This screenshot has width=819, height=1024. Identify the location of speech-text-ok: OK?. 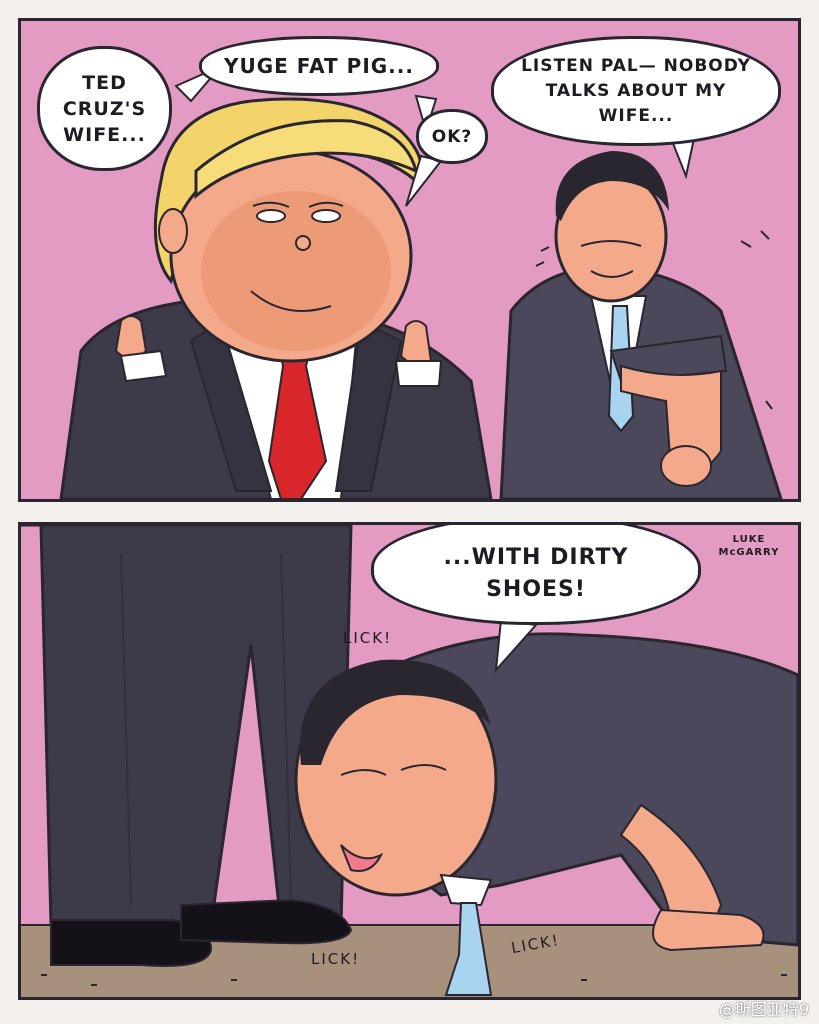
(452, 136).